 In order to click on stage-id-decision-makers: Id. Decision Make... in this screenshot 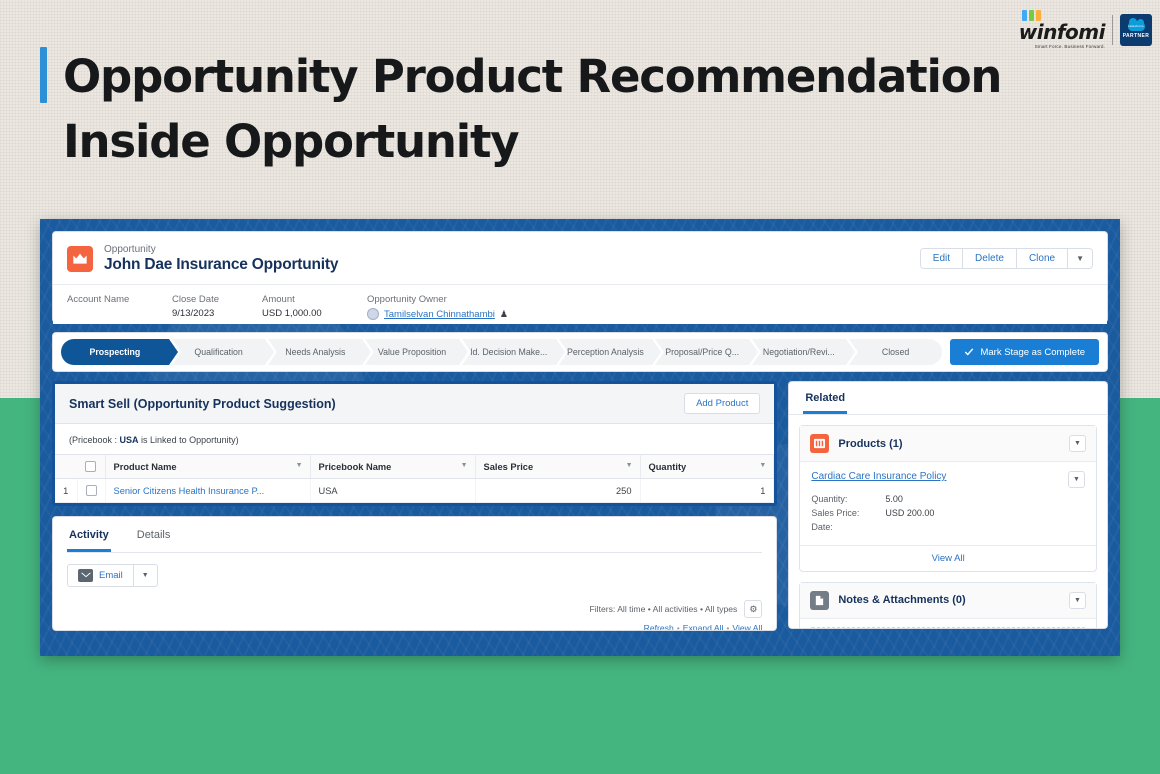, I will do `click(514, 352)`.